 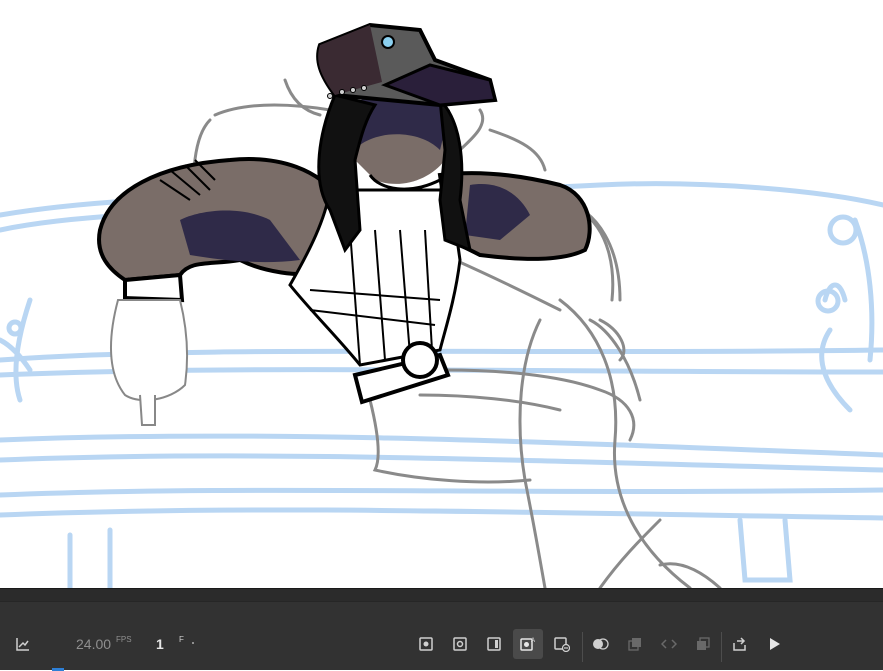 I want to click on remove-frame-icon, so click(x=562, y=644).